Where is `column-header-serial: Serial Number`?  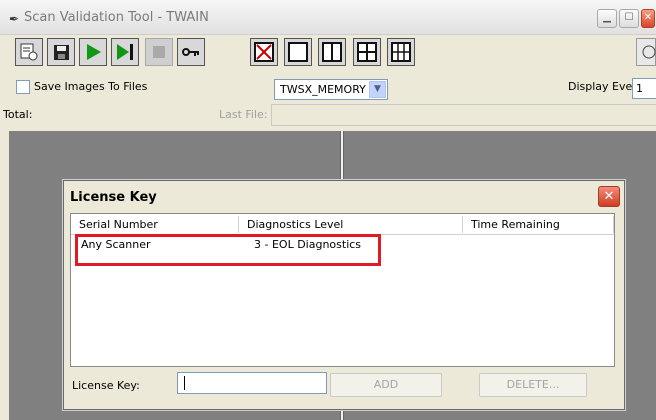 column-header-serial: Serial Number is located at coordinates (155, 224).